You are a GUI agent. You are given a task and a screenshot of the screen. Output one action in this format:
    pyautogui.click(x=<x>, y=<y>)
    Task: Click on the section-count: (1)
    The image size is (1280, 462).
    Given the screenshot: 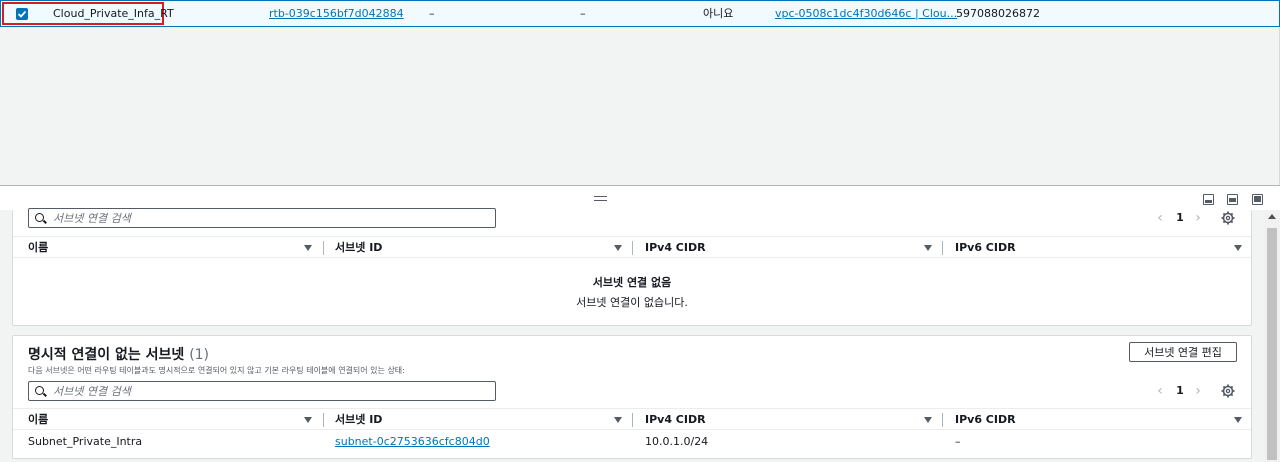 What is the action you would take?
    pyautogui.click(x=199, y=355)
    